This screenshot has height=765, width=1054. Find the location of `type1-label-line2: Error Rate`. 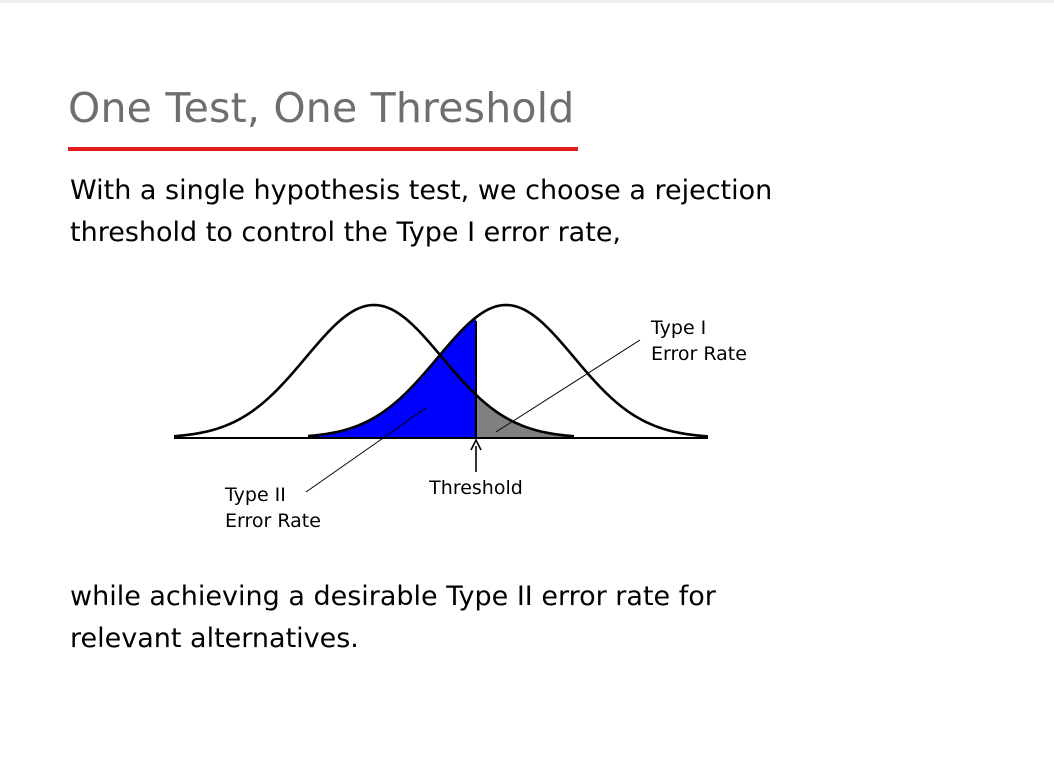

type1-label-line2: Error Rate is located at coordinates (699, 354).